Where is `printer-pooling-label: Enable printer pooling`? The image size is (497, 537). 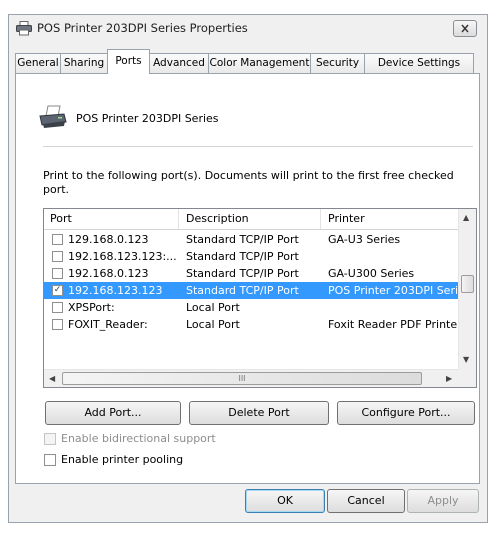
printer-pooling-label: Enable printer pooling is located at coordinates (122, 459).